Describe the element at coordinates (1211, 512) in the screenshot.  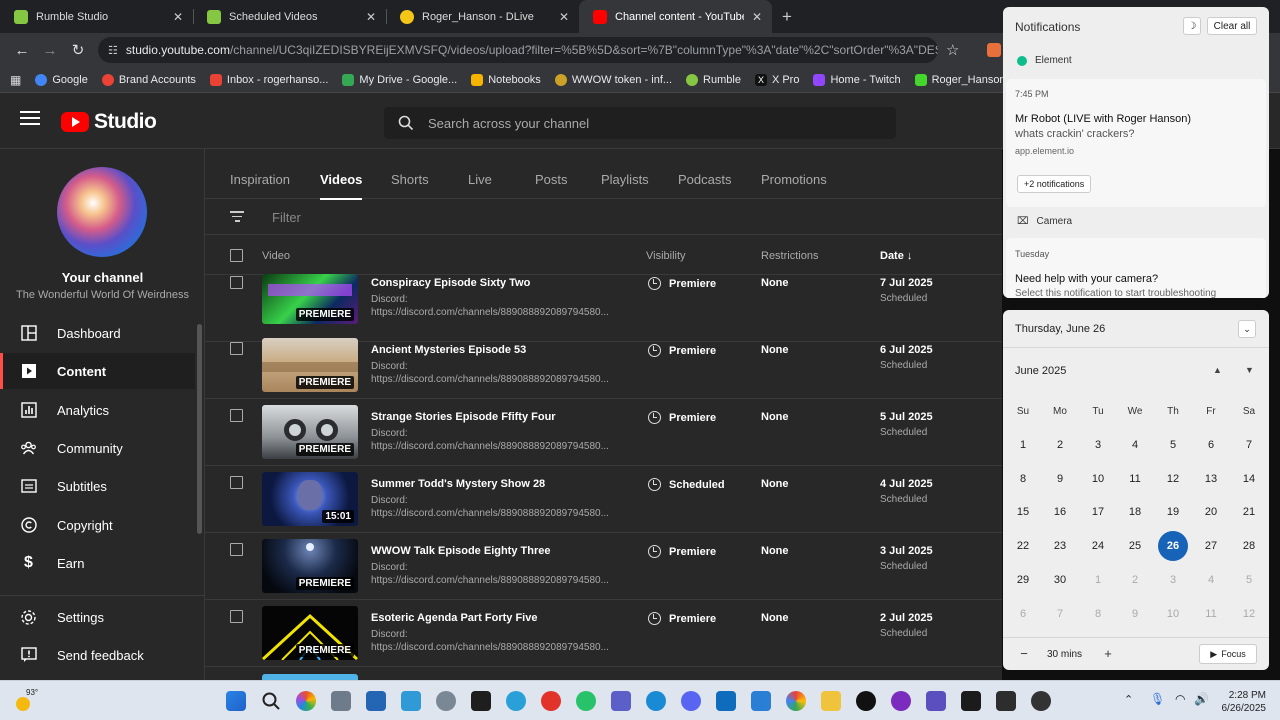
I see `calendar-day: 20` at that location.